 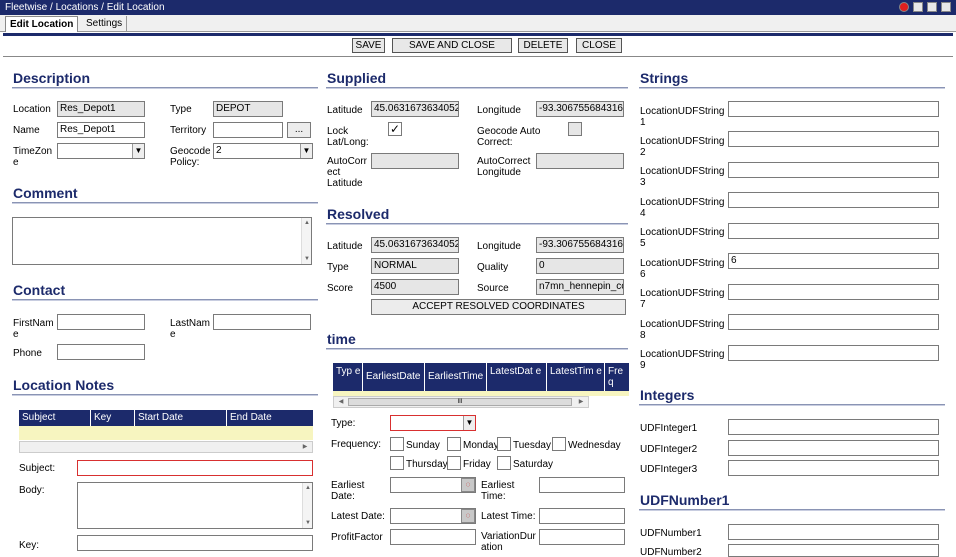 I want to click on key-field, so click(x=195, y=543).